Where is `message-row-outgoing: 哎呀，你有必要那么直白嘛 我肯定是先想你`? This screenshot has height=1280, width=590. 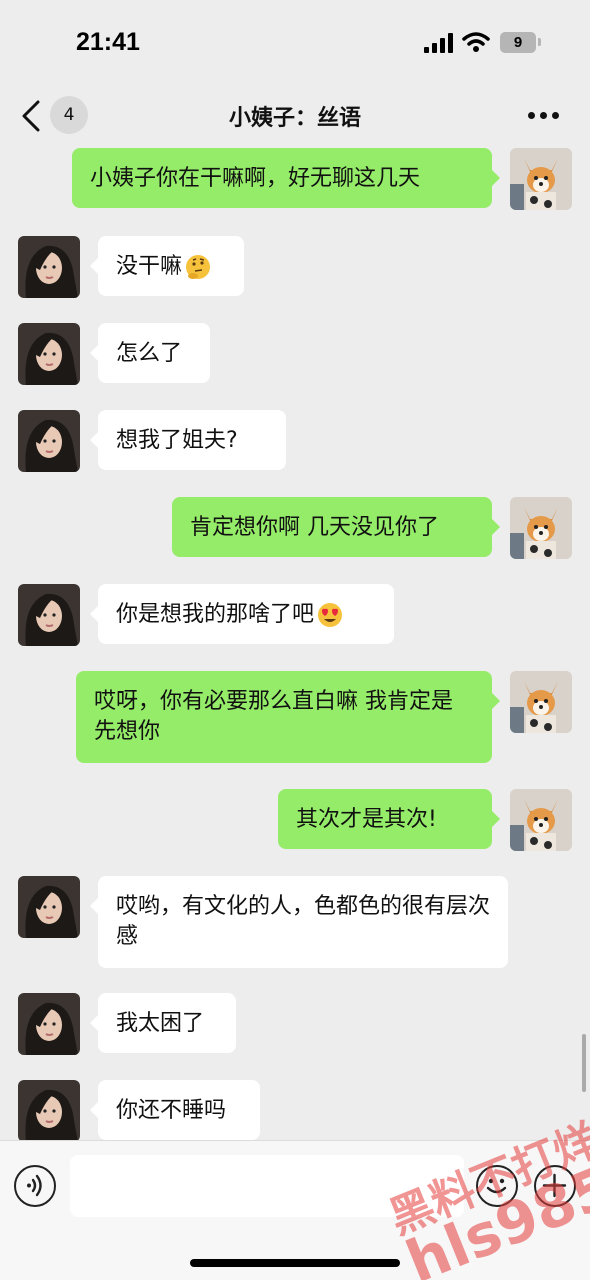 message-row-outgoing: 哎呀，你有必要那么直白嘛 我肯定是先想你 is located at coordinates (295, 717).